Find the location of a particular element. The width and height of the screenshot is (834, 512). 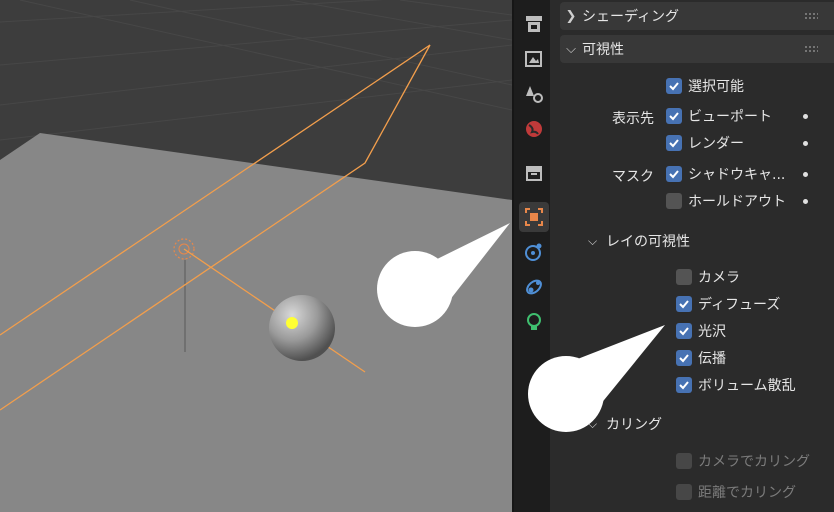

visibility-title: 可視性 is located at coordinates (603, 50).